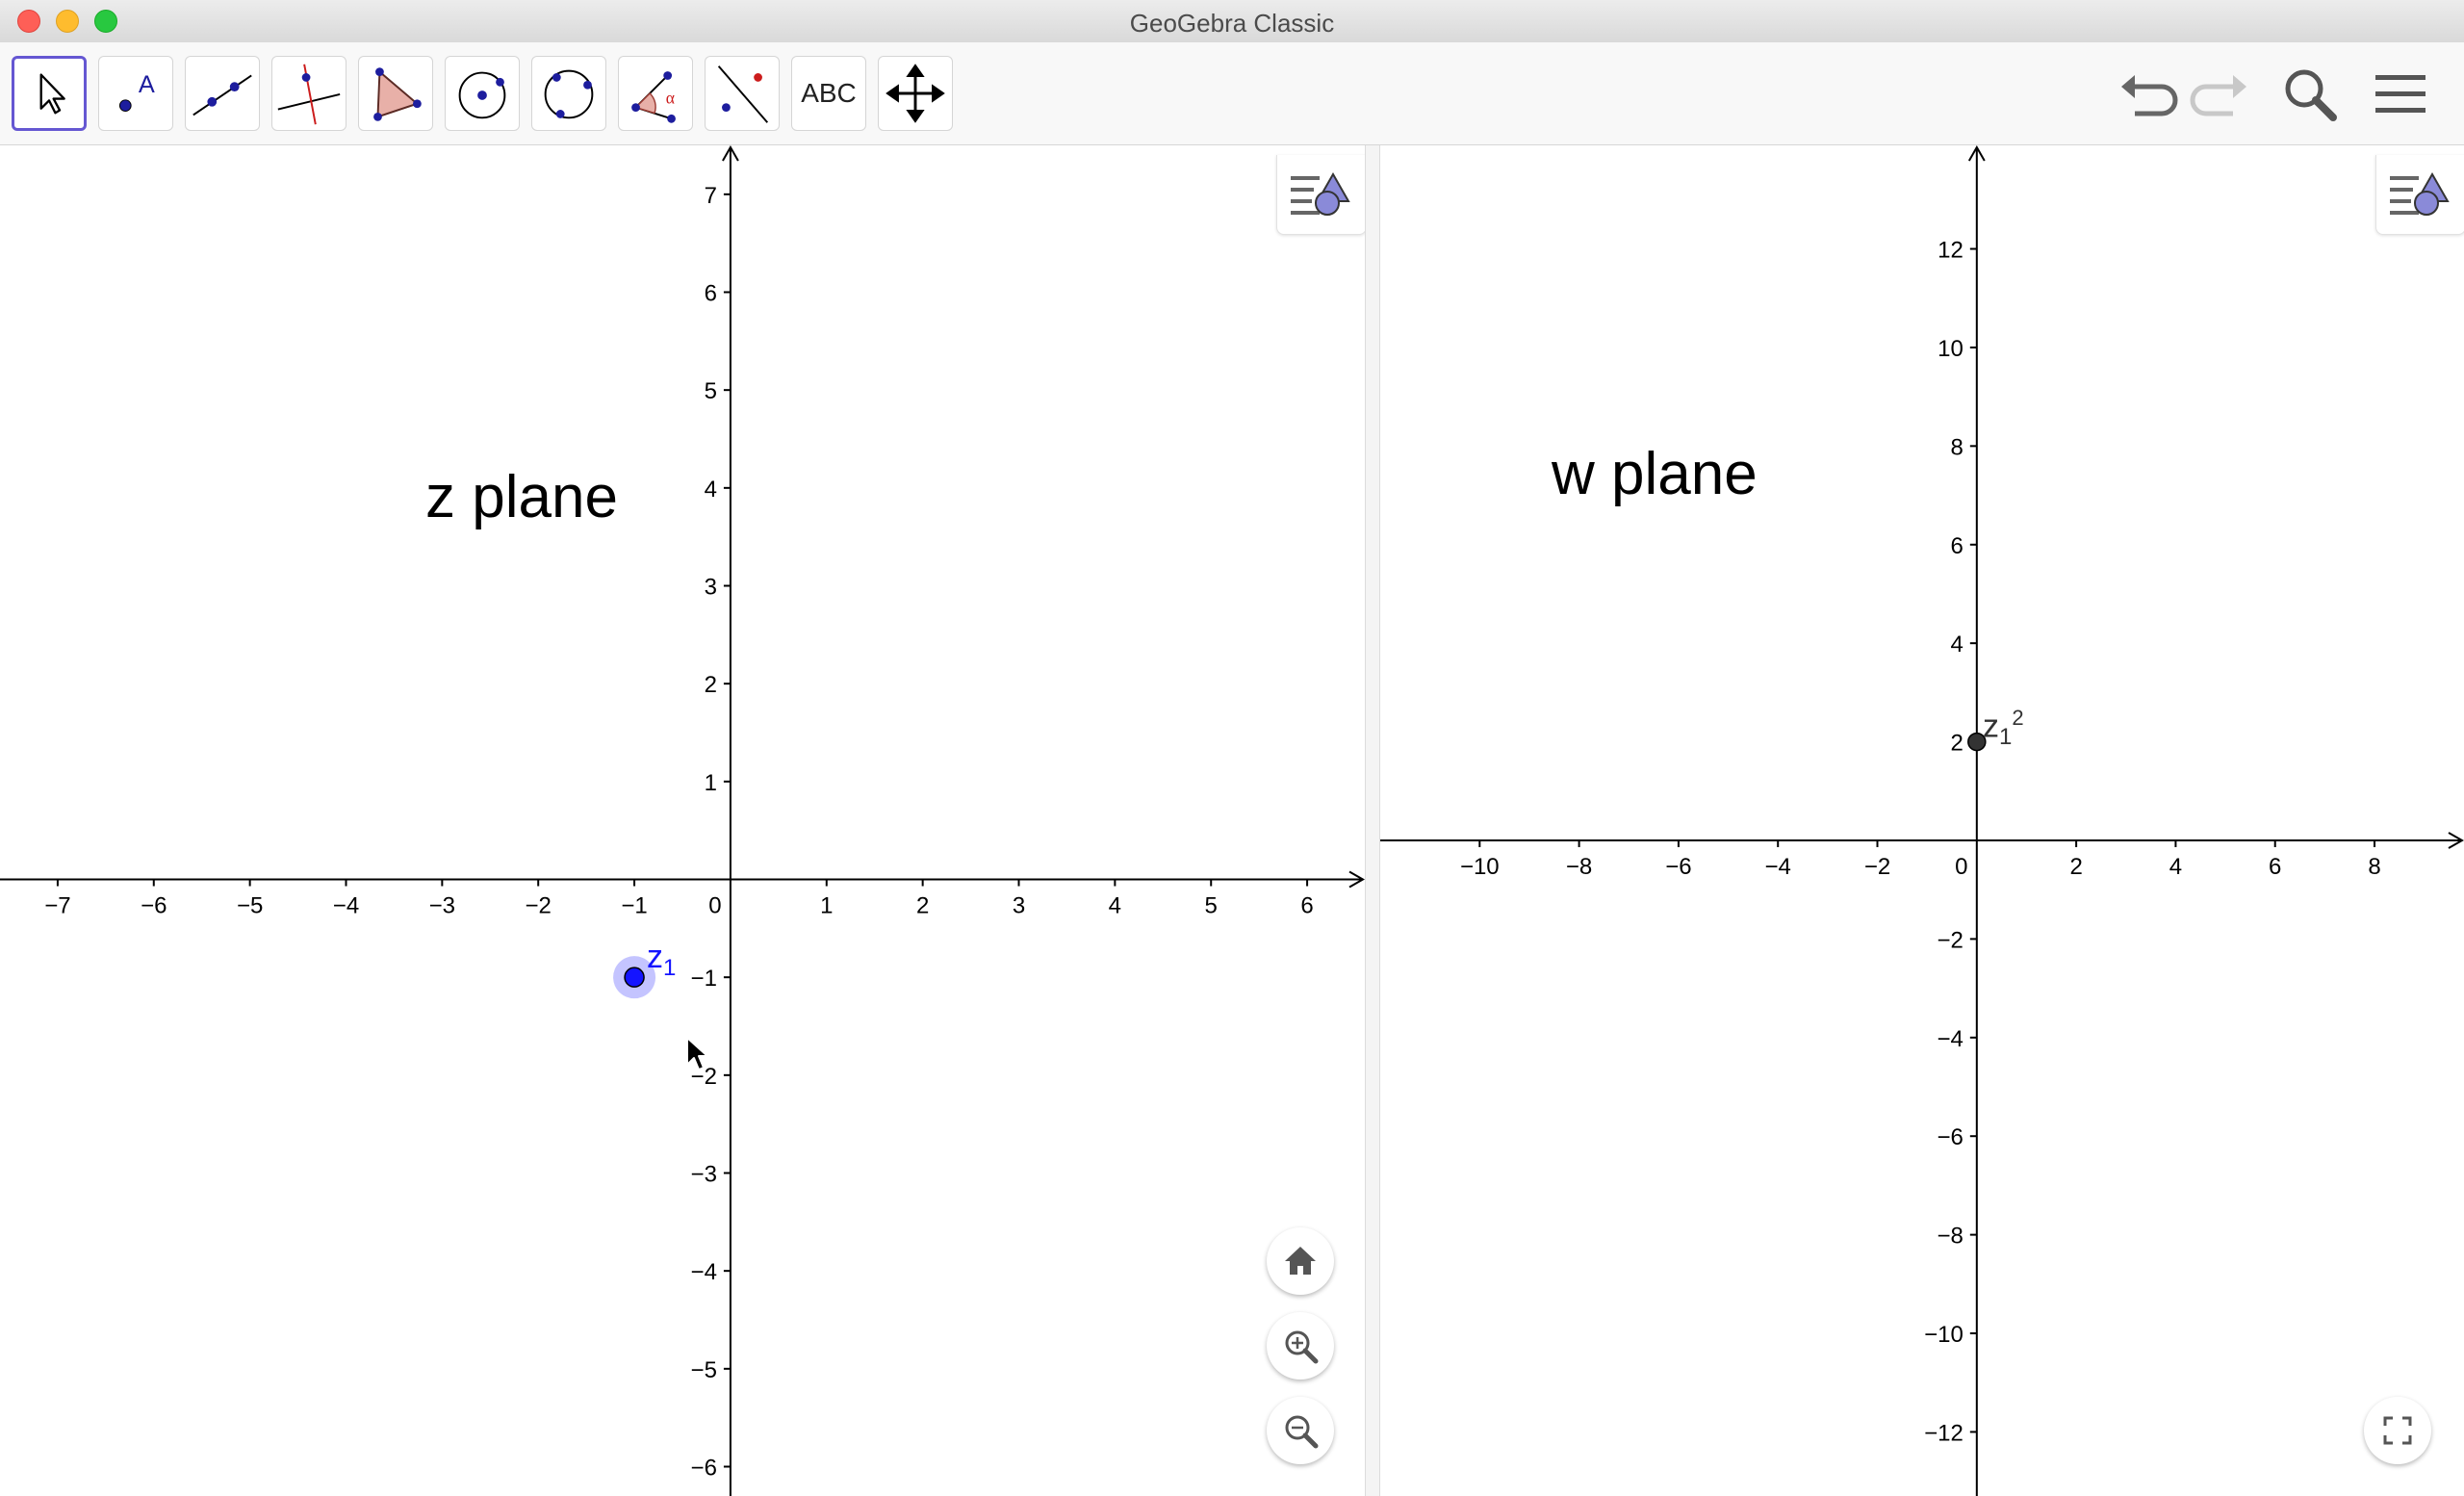 The height and width of the screenshot is (1496, 2464). What do you see at coordinates (1115, 906) in the screenshot?
I see `z-plane-x-tick-label: 4` at bounding box center [1115, 906].